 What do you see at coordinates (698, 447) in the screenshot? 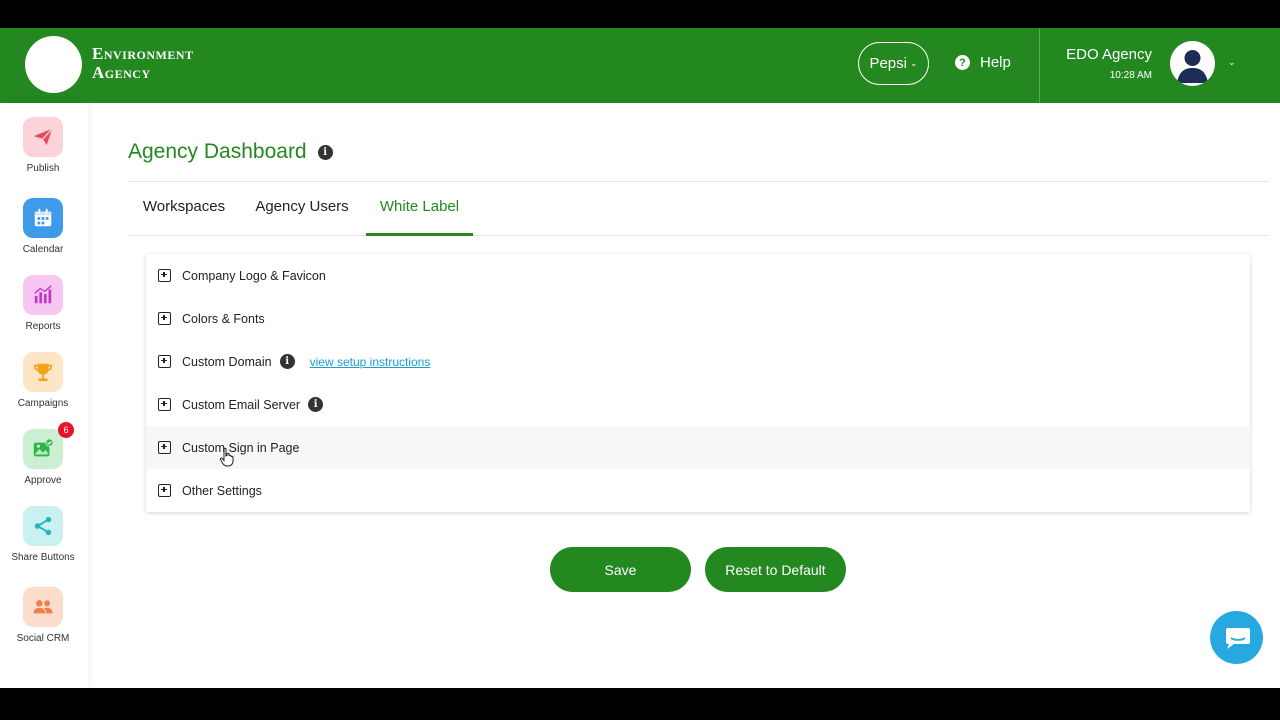
I see `section-custom-sign-in-page: Custom Sign in Page` at bounding box center [698, 447].